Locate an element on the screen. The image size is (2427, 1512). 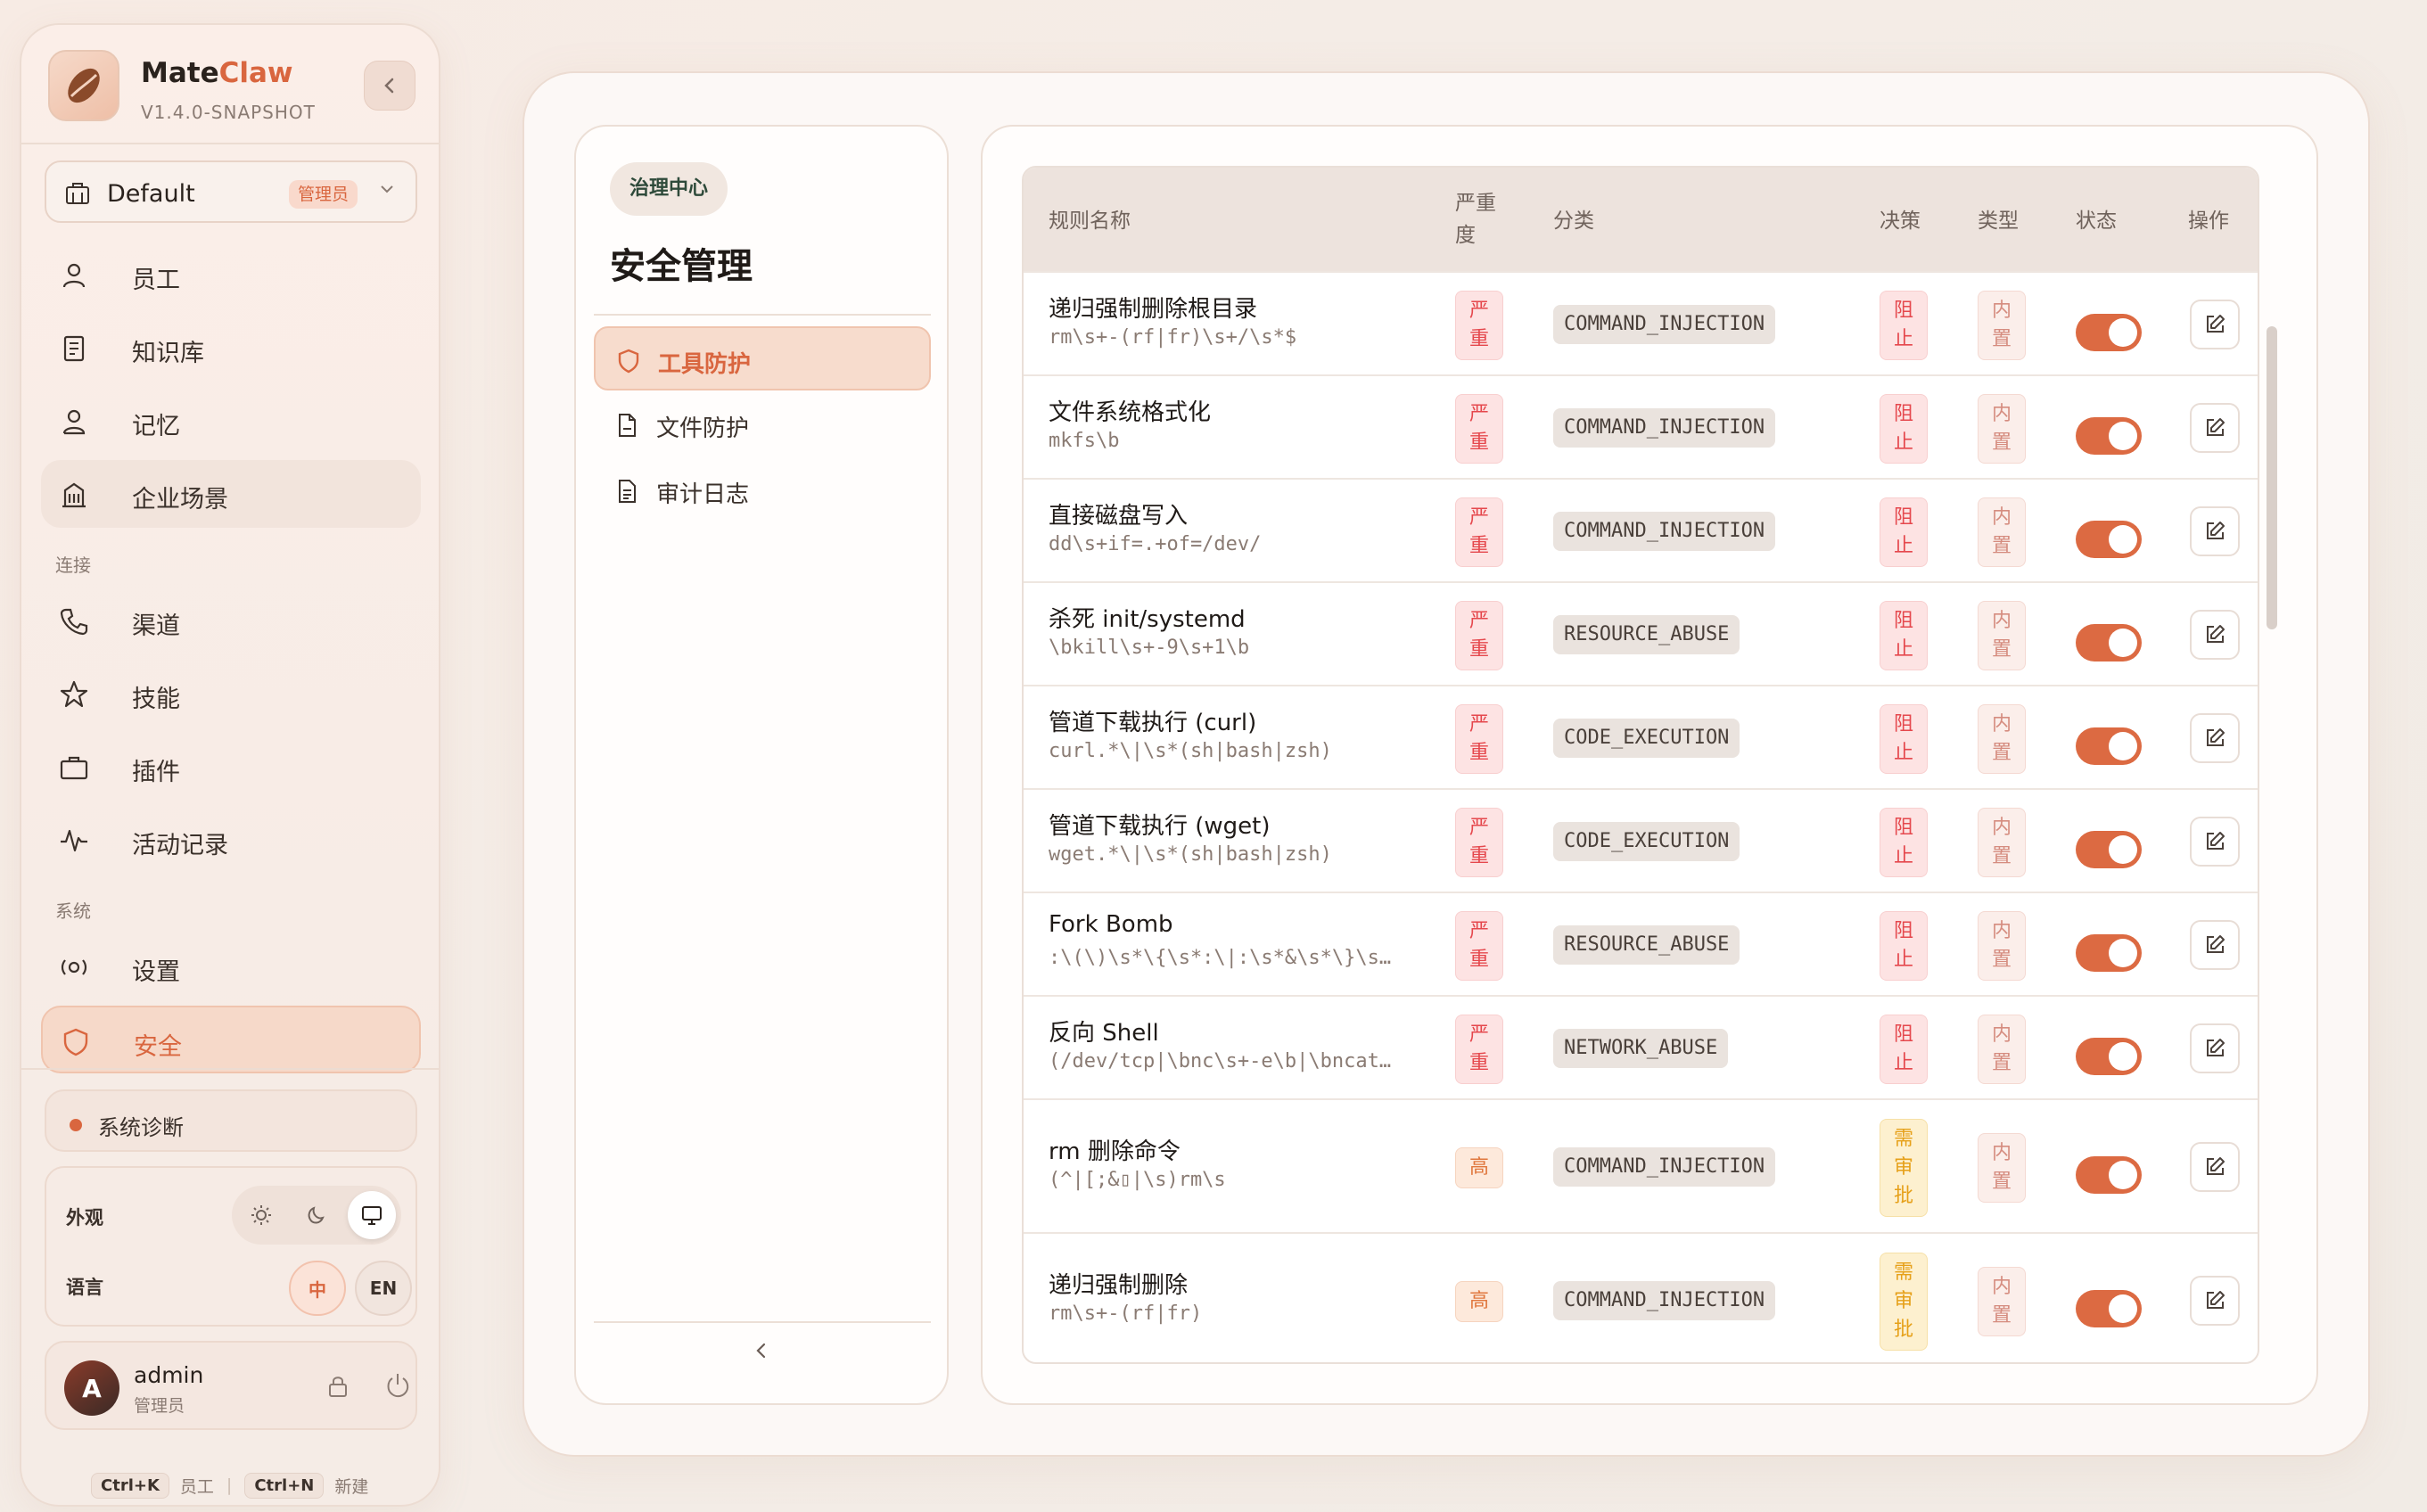
divider is located at coordinates (762, 1322).